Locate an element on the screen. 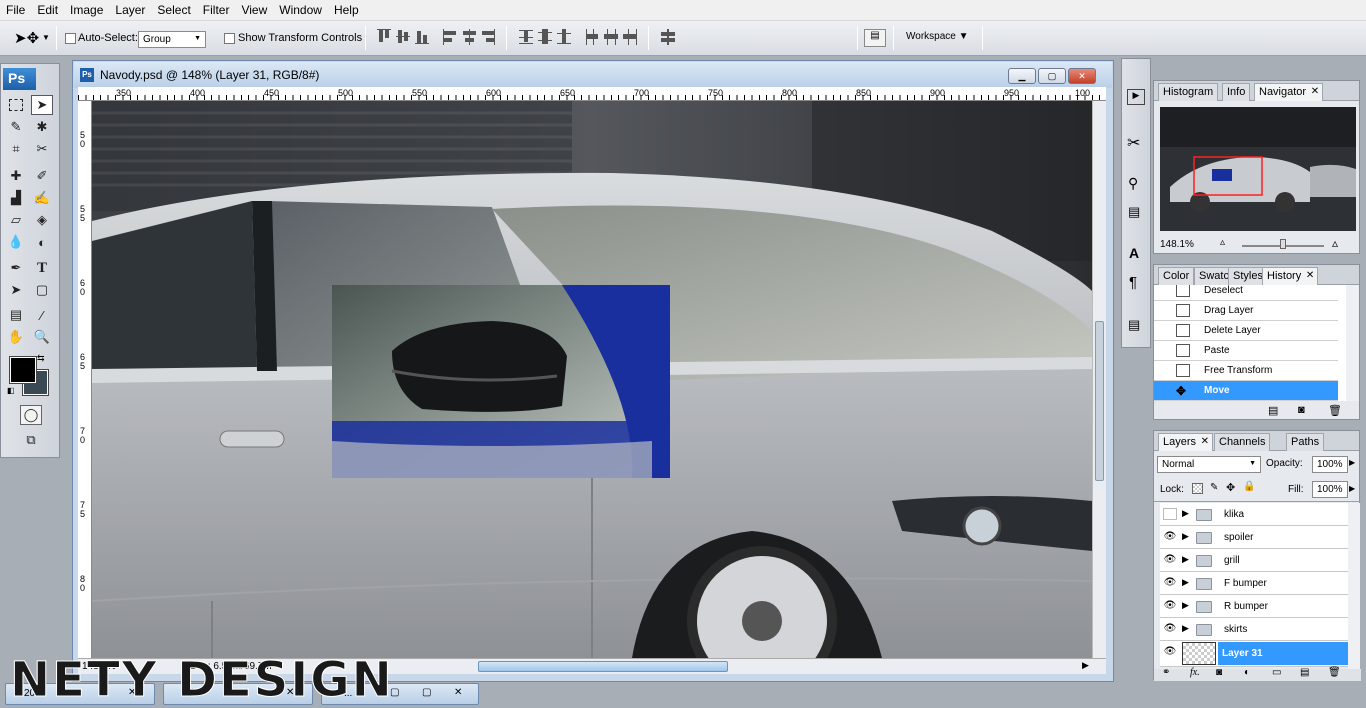 The height and width of the screenshot is (708, 1366). eraser-tool-icon: ▱ is located at coordinates (16, 220).